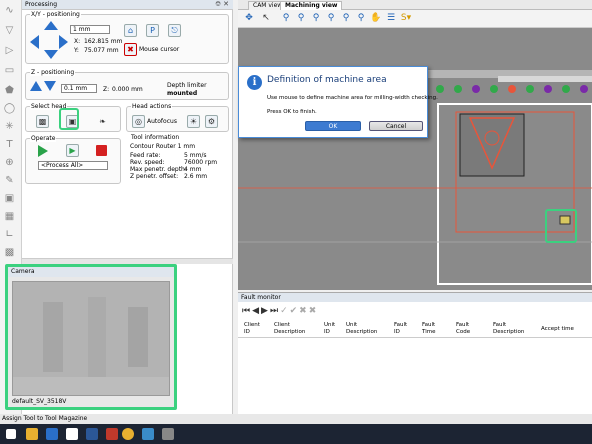  Describe the element at coordinates (9, 50) in the screenshot. I see `polyline-tool-icon: ▷` at that location.